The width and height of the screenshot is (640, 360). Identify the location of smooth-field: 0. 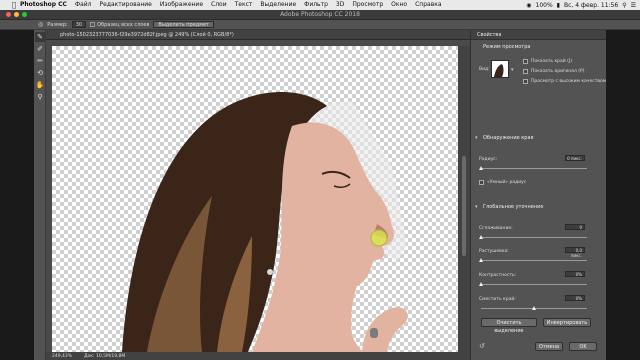
(575, 227).